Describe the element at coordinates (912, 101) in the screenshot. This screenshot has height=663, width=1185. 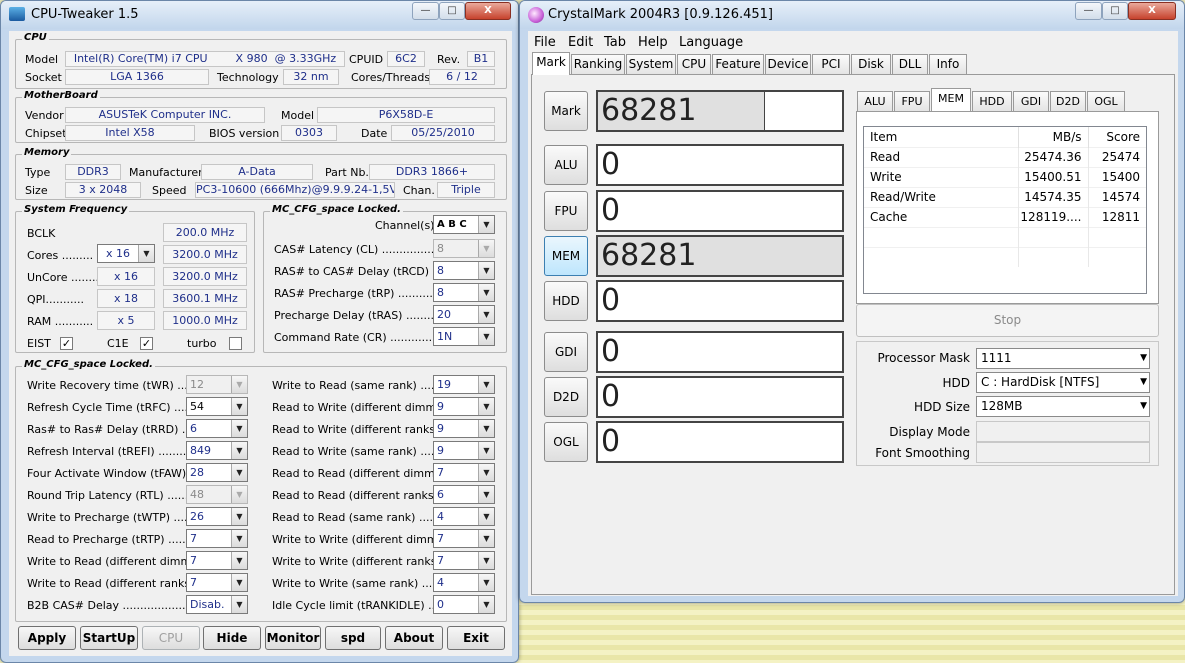
I see `subtab-fpu: FPU` at that location.